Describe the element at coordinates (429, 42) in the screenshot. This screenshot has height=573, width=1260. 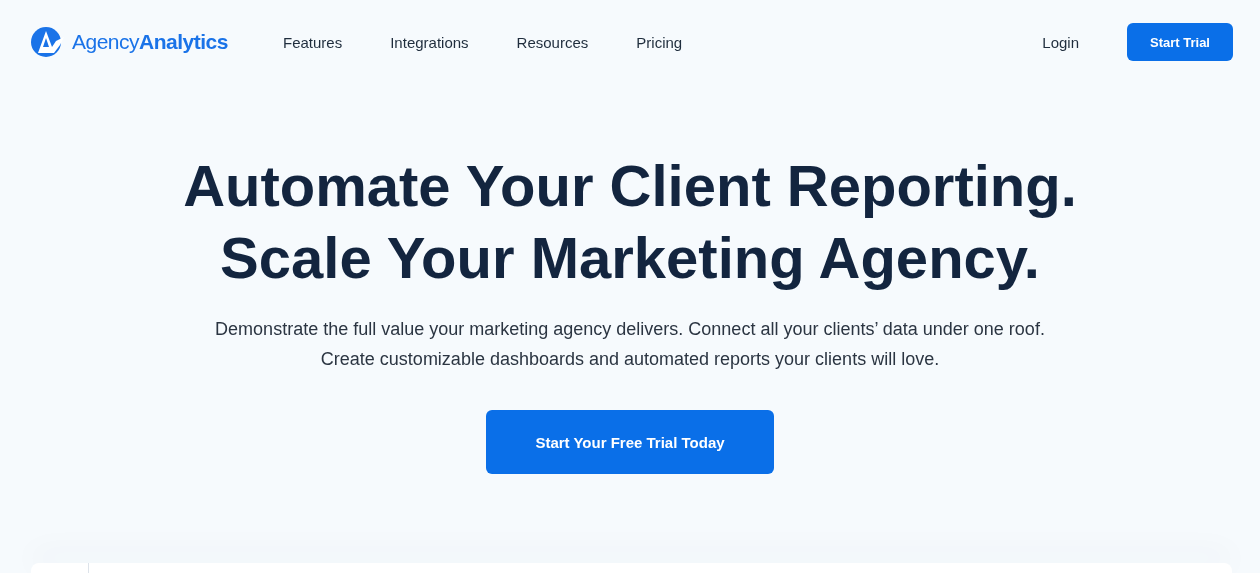
I see `nav-link: Integrations` at that location.